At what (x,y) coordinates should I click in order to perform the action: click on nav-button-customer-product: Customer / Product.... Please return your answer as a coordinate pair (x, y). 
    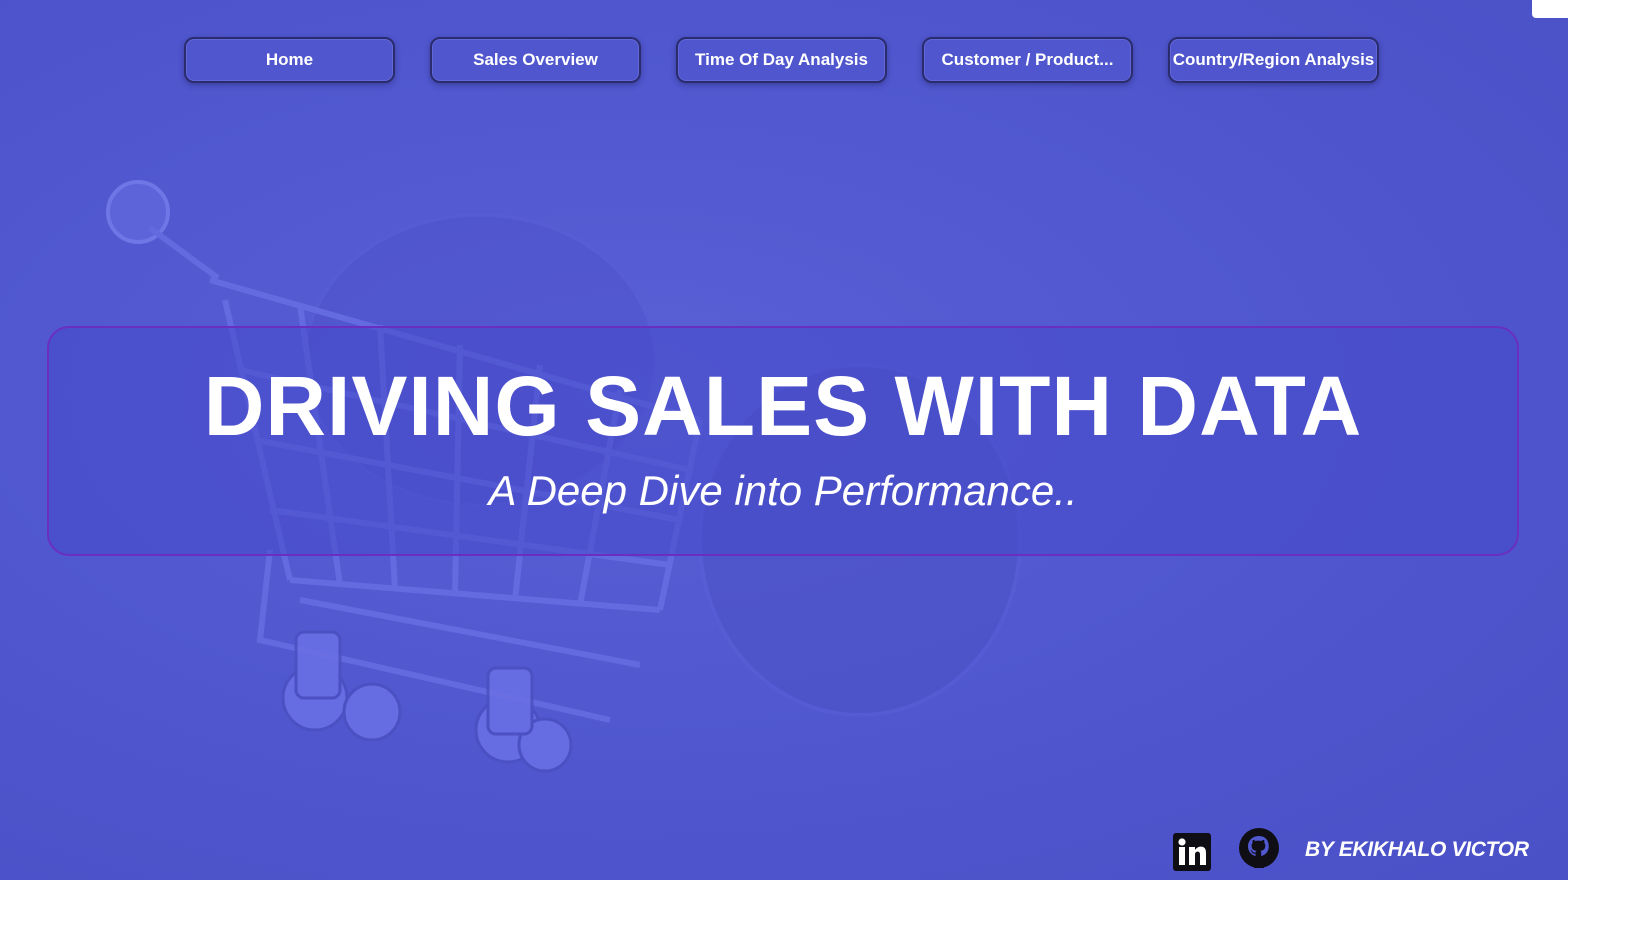
    Looking at the image, I should click on (1027, 60).